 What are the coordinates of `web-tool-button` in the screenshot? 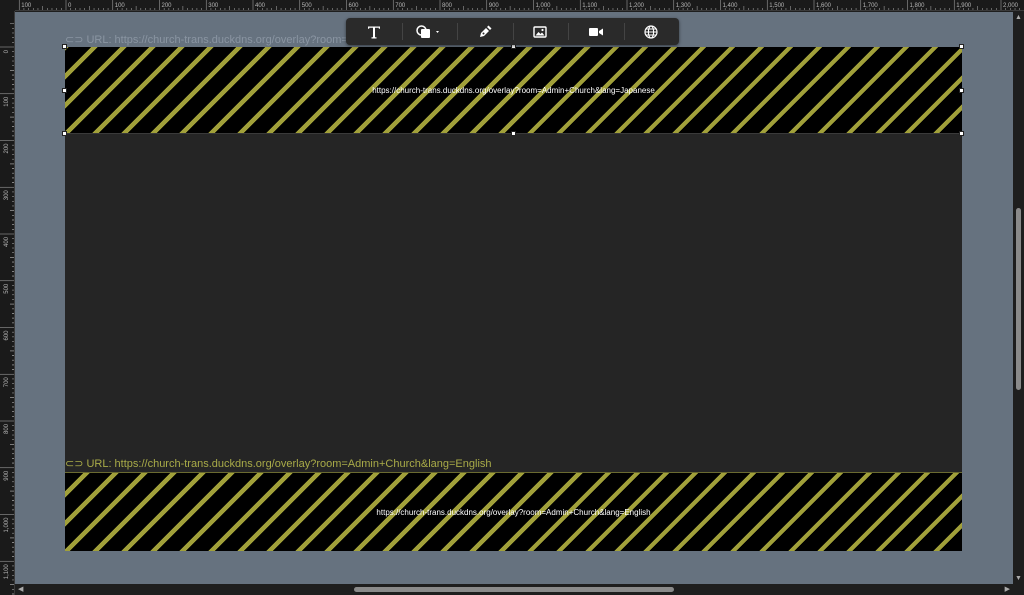 It's located at (651, 31).